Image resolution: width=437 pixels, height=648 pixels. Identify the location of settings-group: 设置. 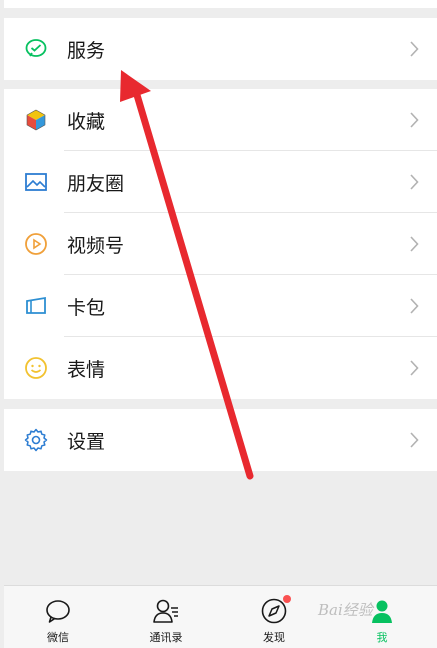
(220, 440).